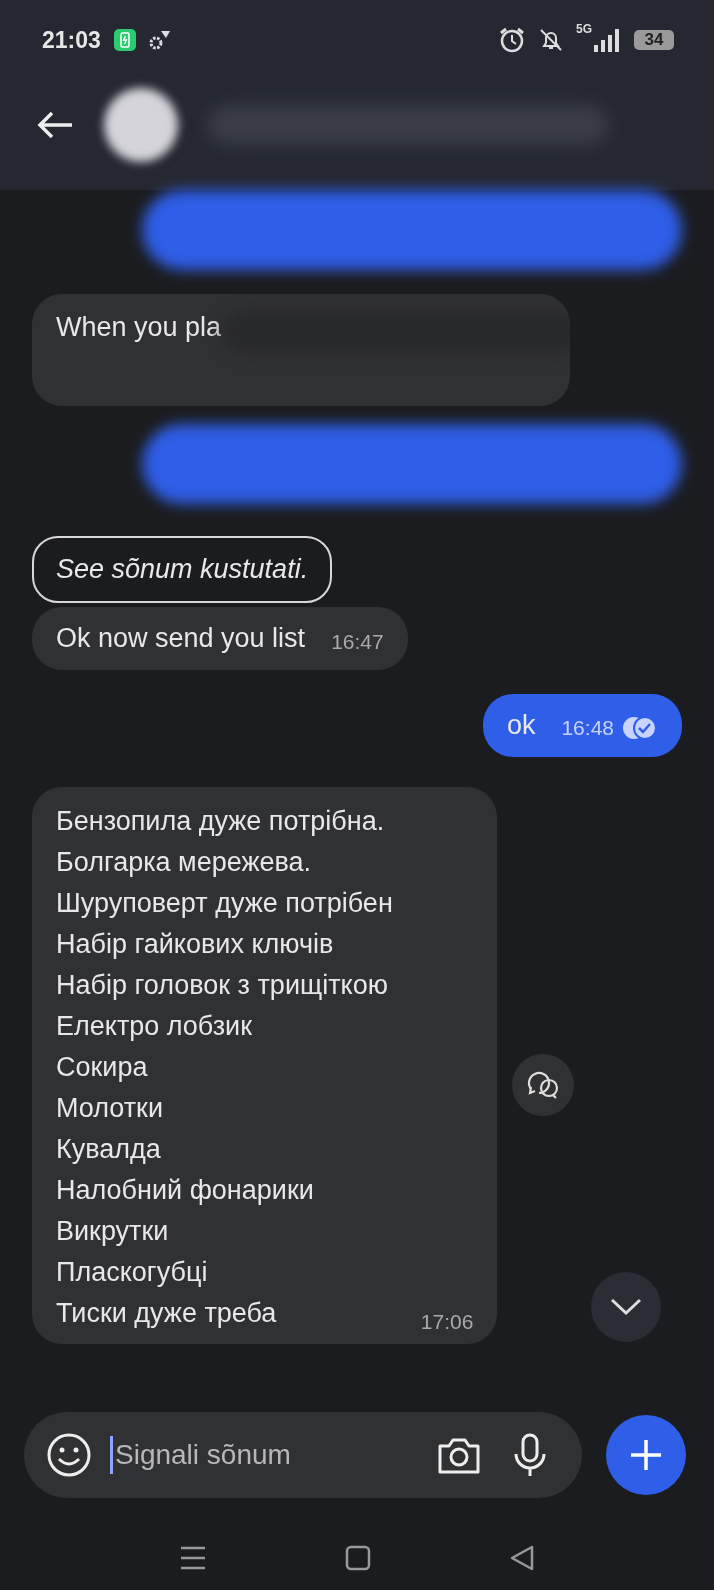 This screenshot has height=1590, width=714. What do you see at coordinates (584, 29) in the screenshot?
I see `network-type: 5G` at bounding box center [584, 29].